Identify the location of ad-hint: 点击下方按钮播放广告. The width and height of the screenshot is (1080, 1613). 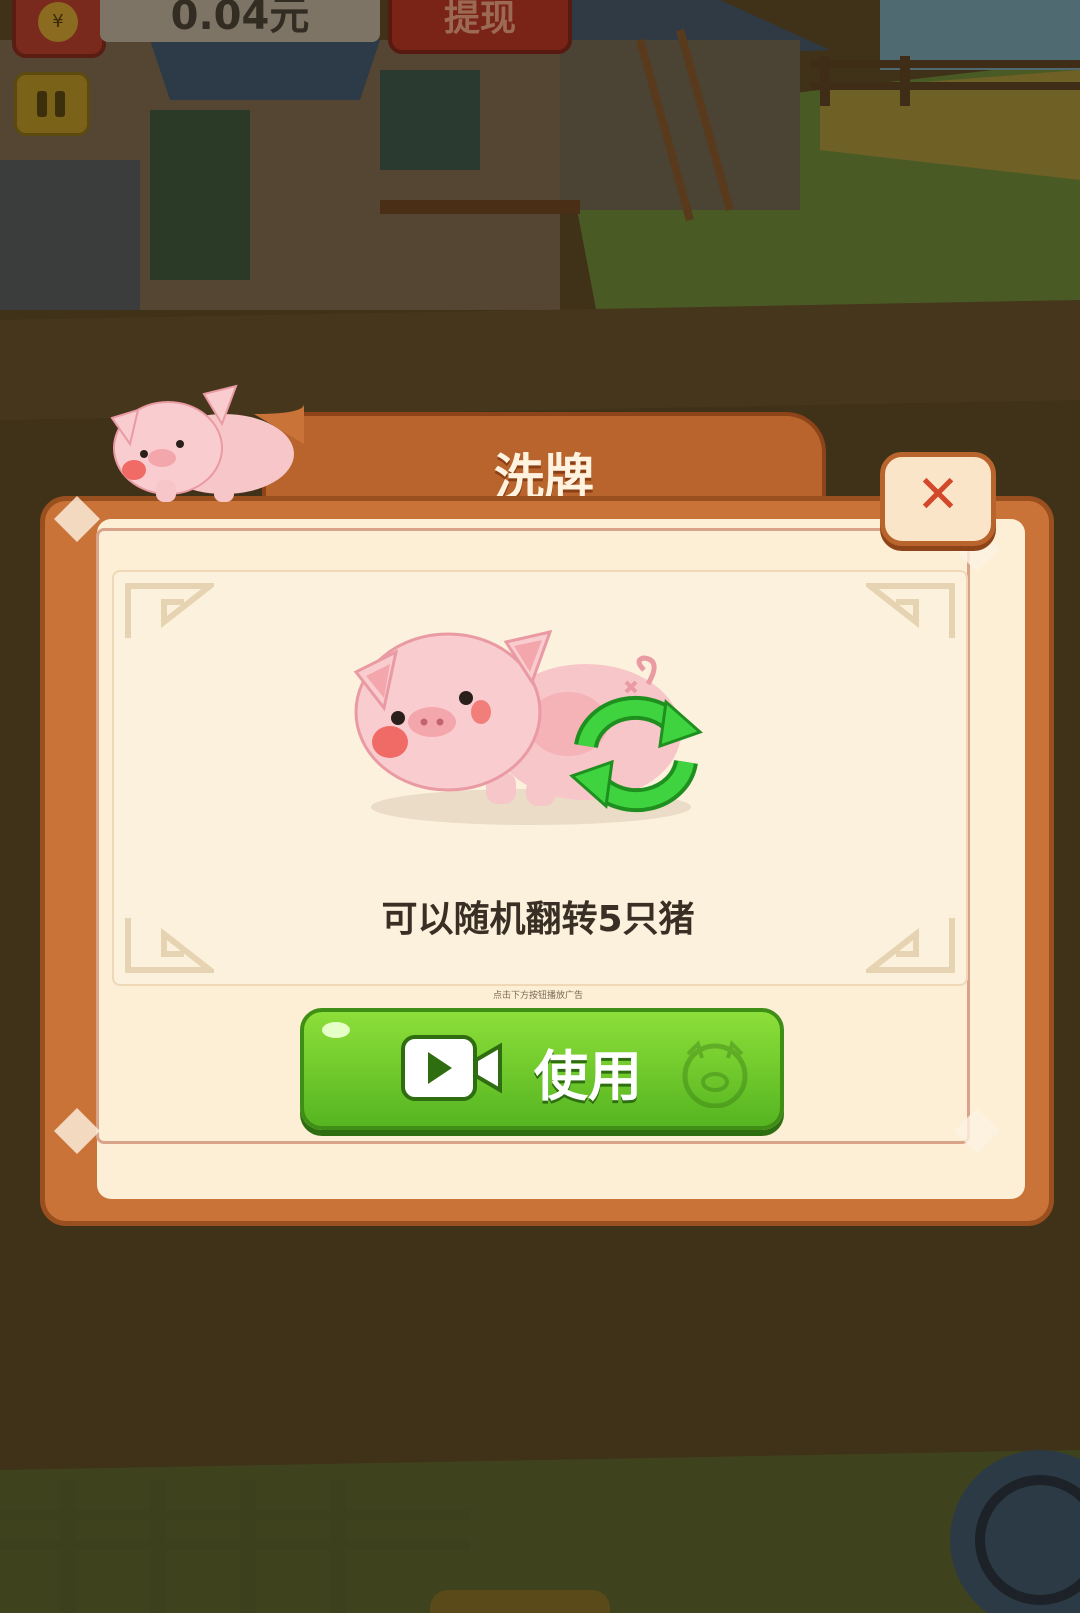
(537, 996).